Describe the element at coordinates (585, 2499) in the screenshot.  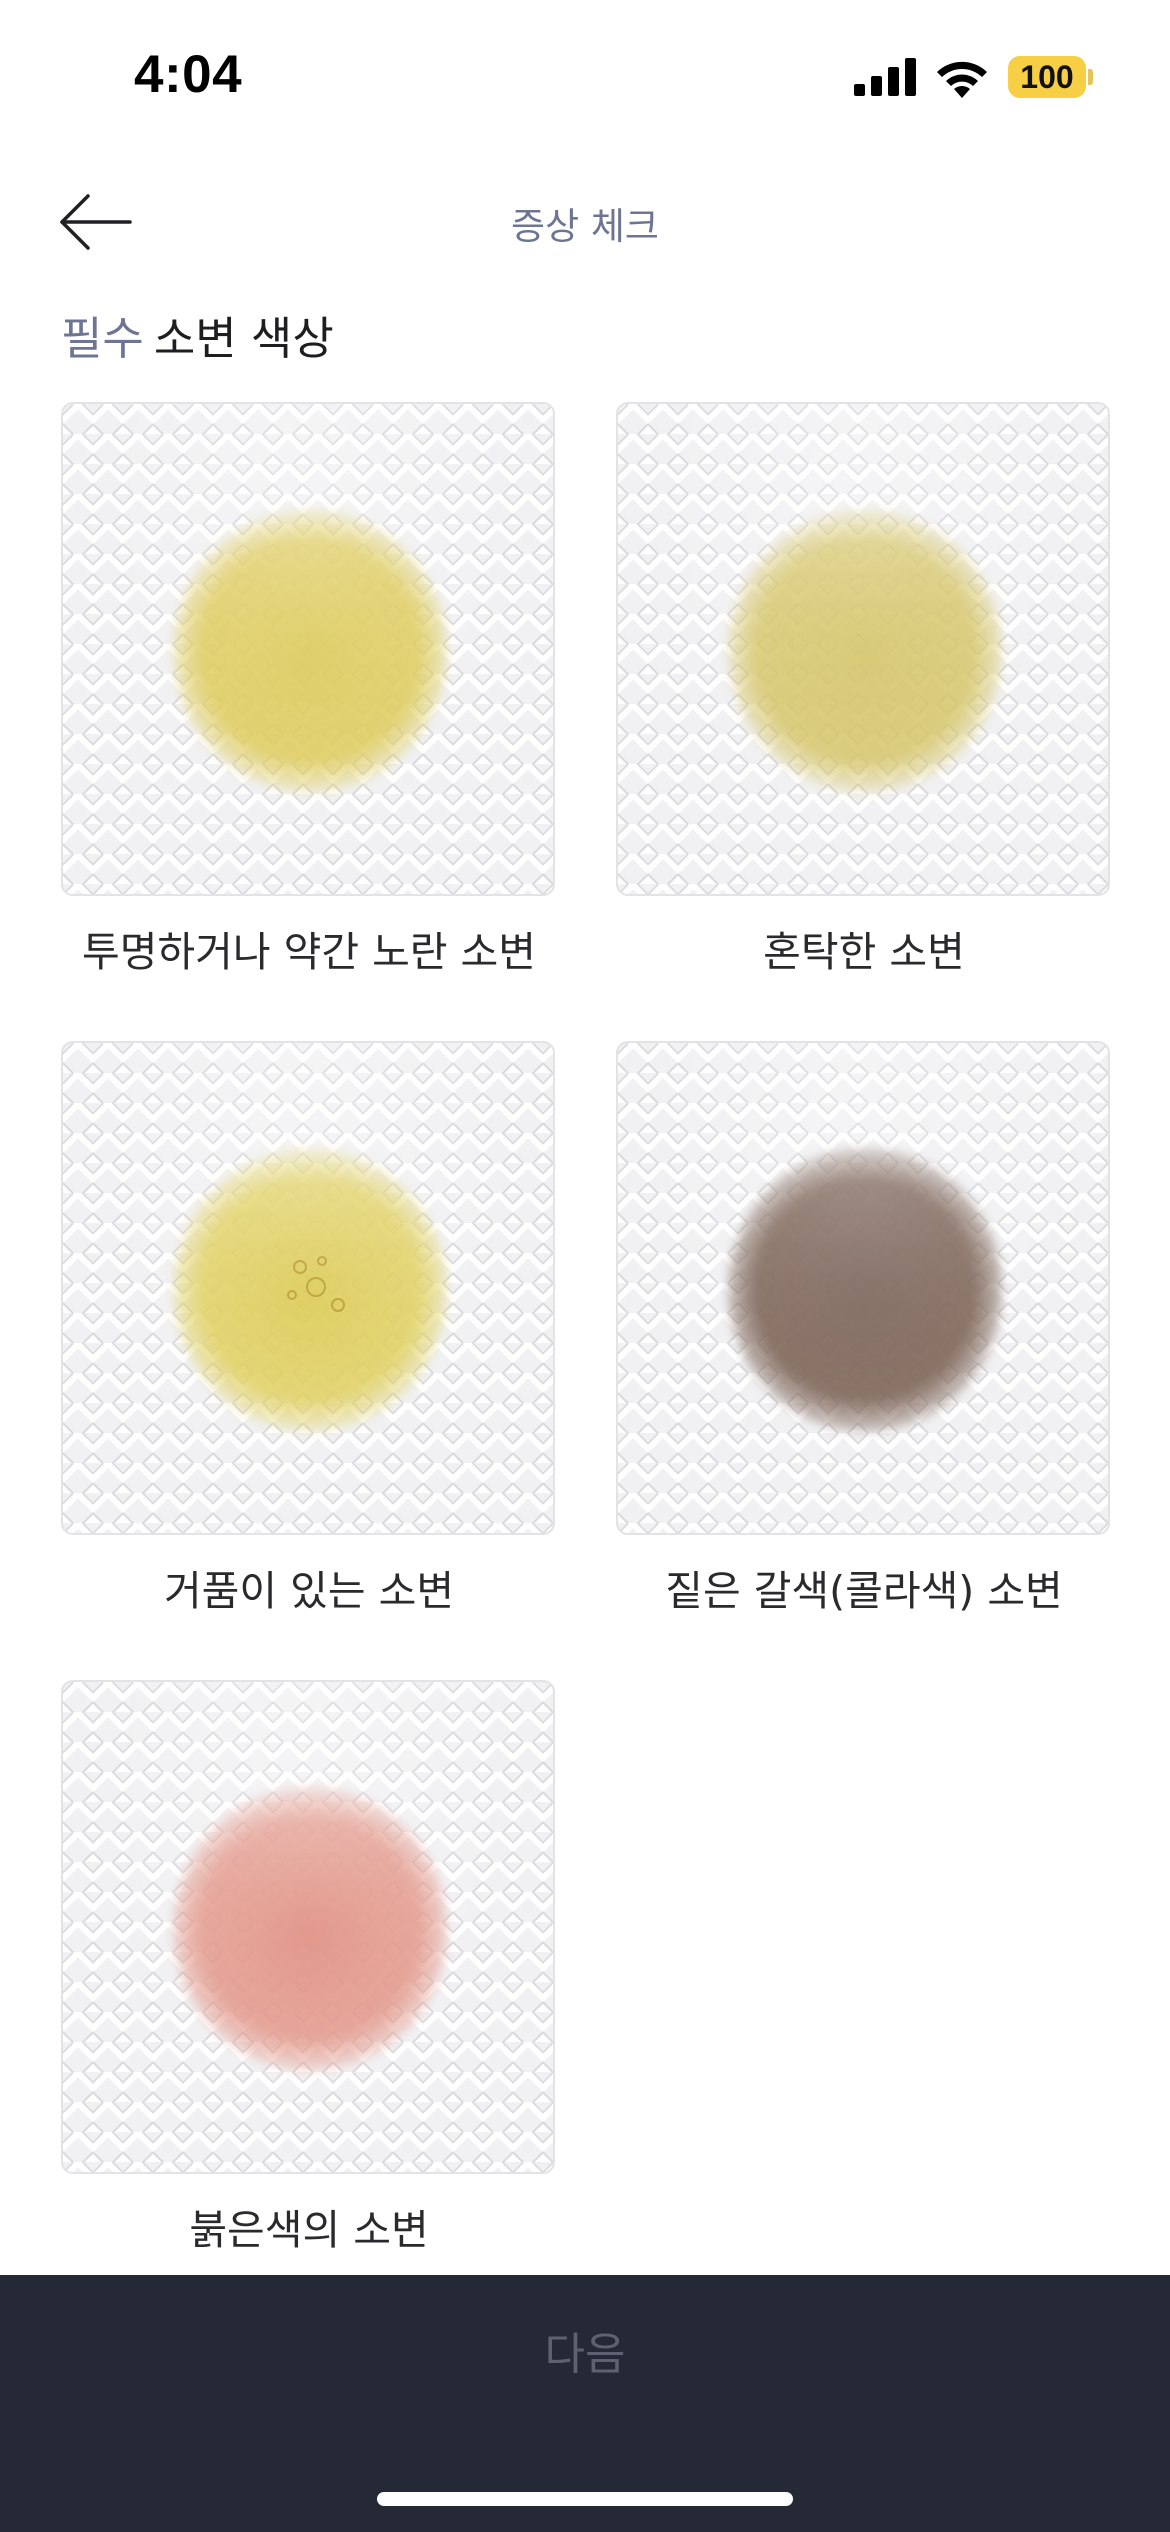
I see `home-indicator` at that location.